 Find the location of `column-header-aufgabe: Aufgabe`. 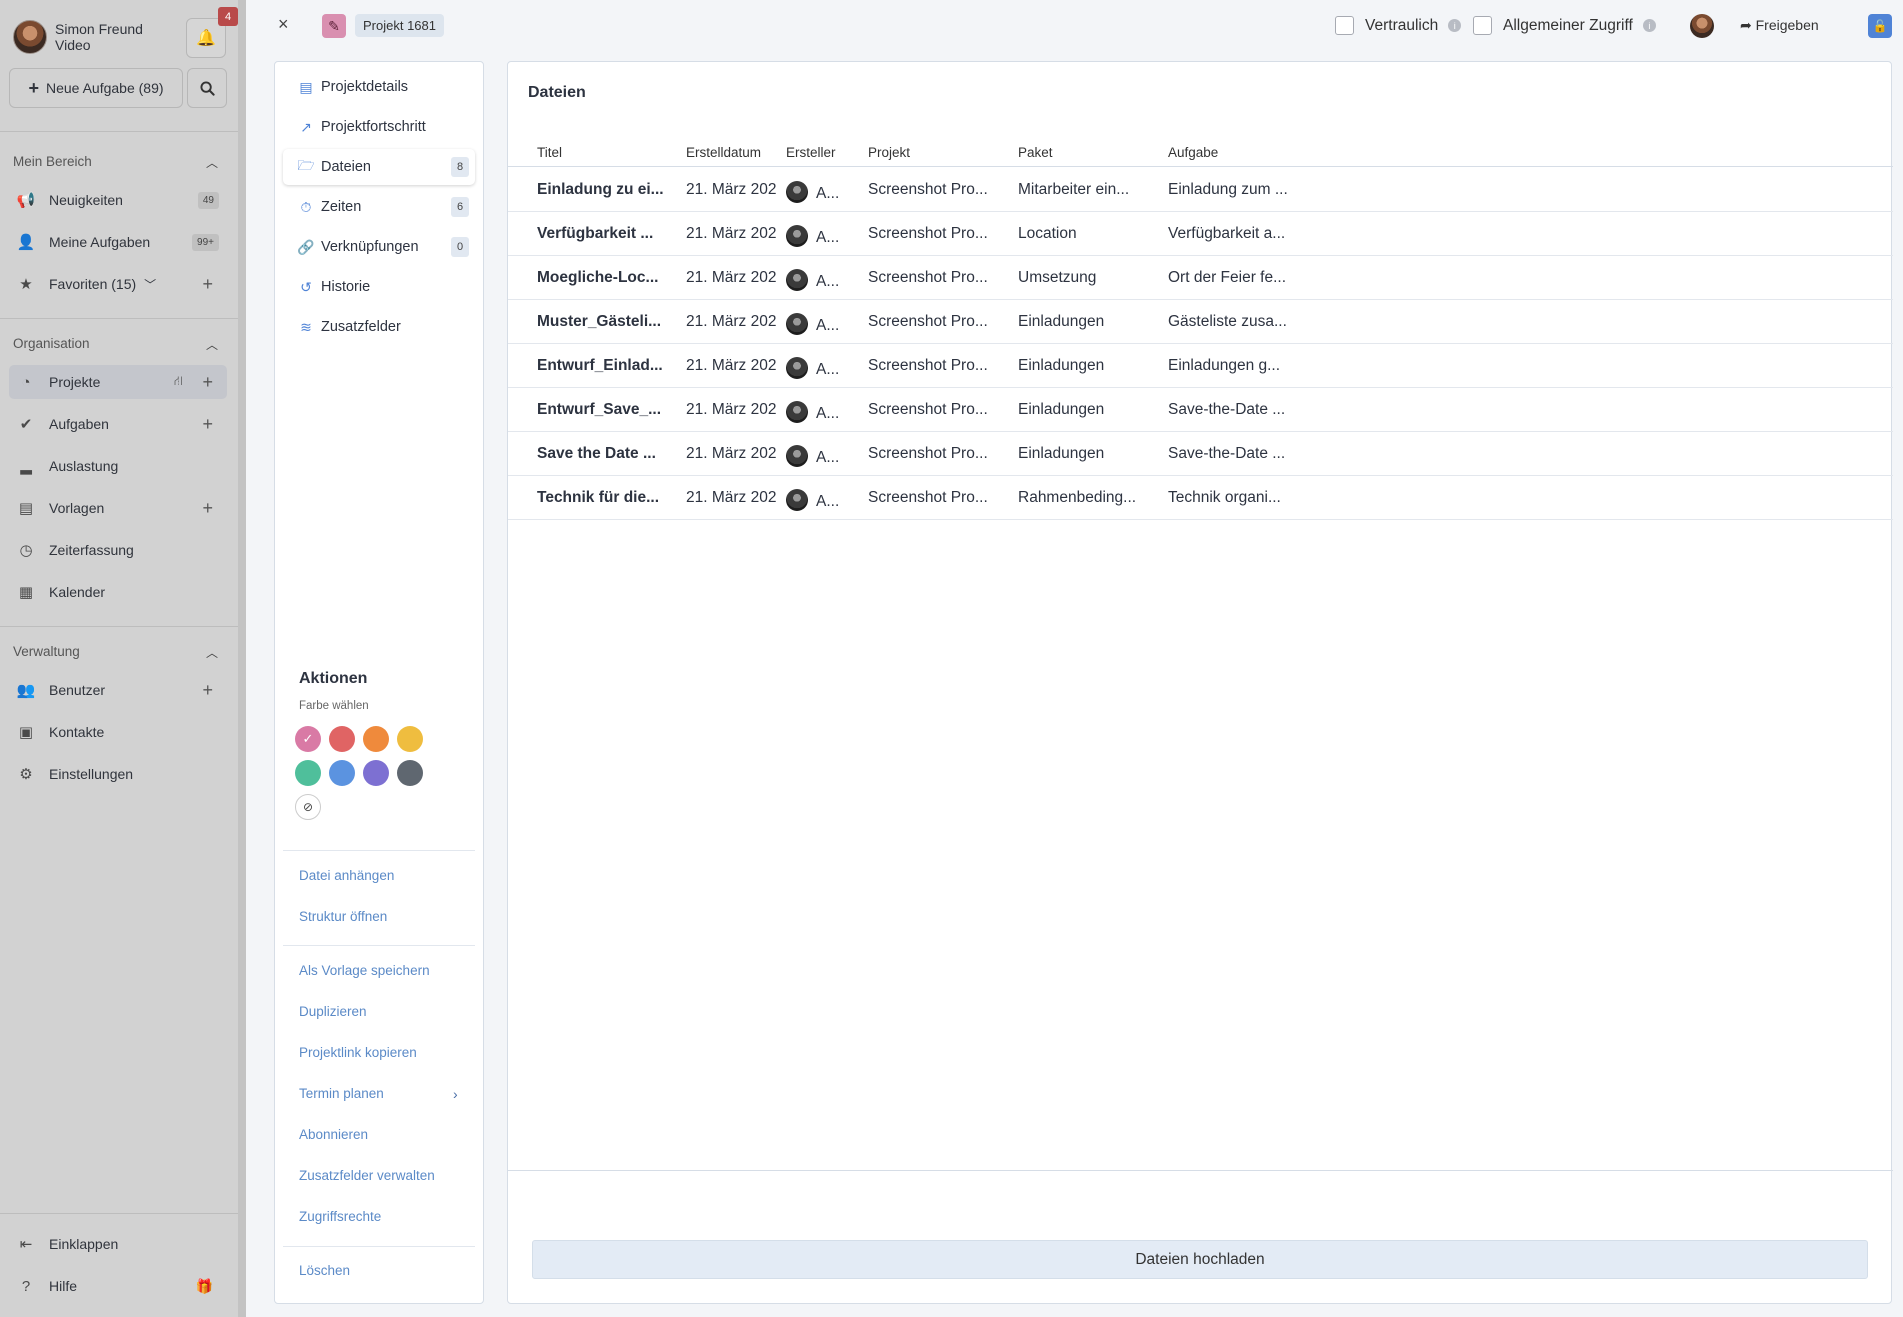

column-header-aufgabe: Aufgabe is located at coordinates (1193, 152).